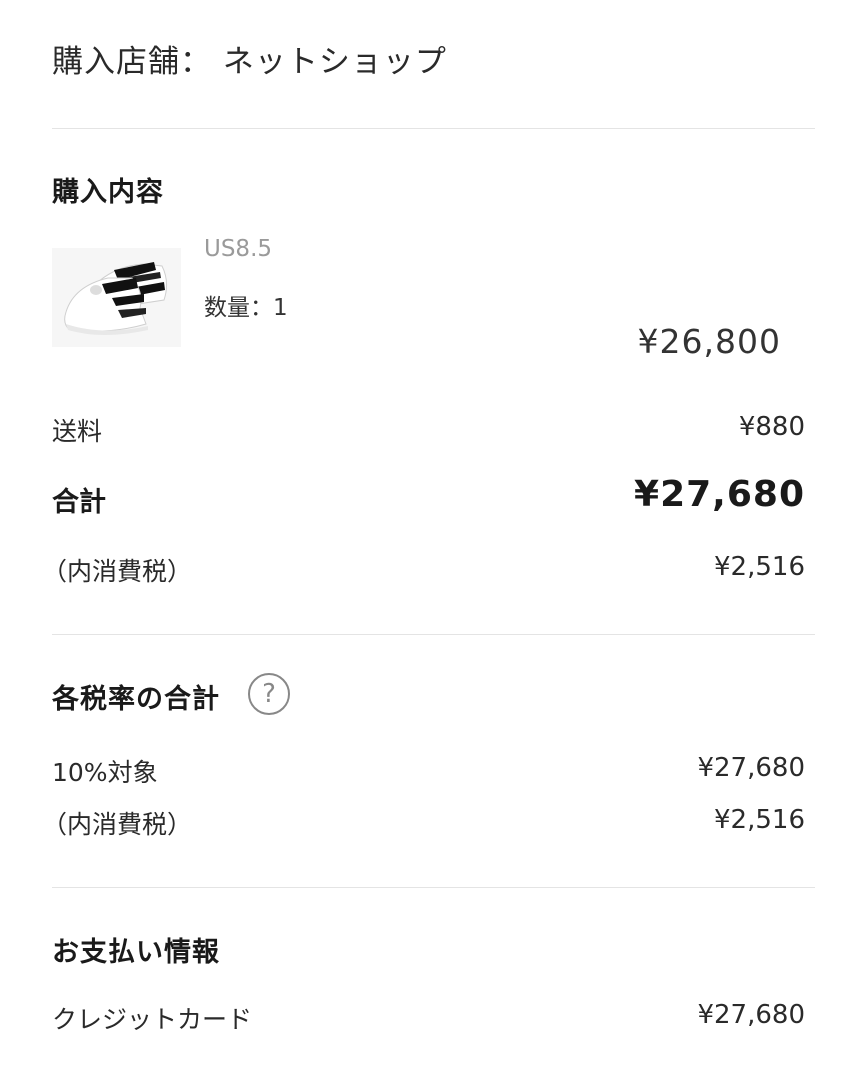 This screenshot has width=867, height=1080. What do you see at coordinates (709, 341) in the screenshot?
I see `product-price: ¥26,800` at bounding box center [709, 341].